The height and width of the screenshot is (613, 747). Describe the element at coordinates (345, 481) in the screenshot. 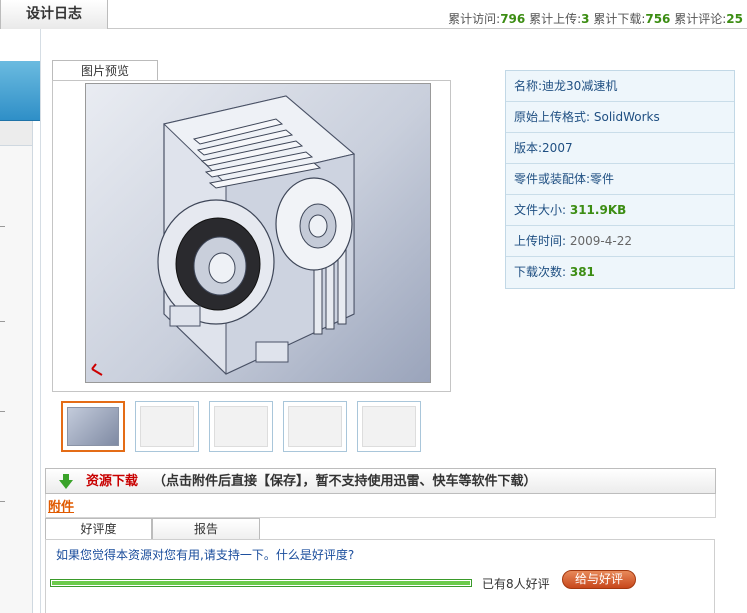

I see `download-note: （点击附件后直接【保存】，暂不支持使用迅雷、快车等软件下载）` at that location.